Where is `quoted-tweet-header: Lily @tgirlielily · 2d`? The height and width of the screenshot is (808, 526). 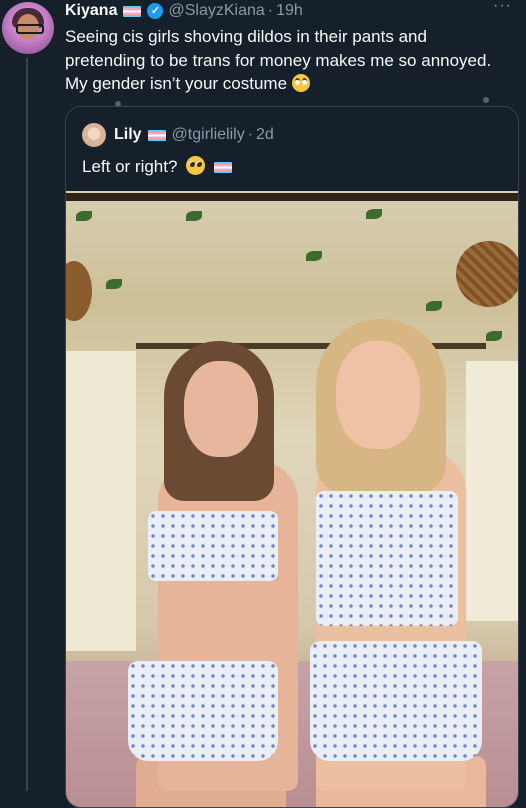 quoted-tweet-header: Lily @tgirlielily · 2d is located at coordinates (178, 135).